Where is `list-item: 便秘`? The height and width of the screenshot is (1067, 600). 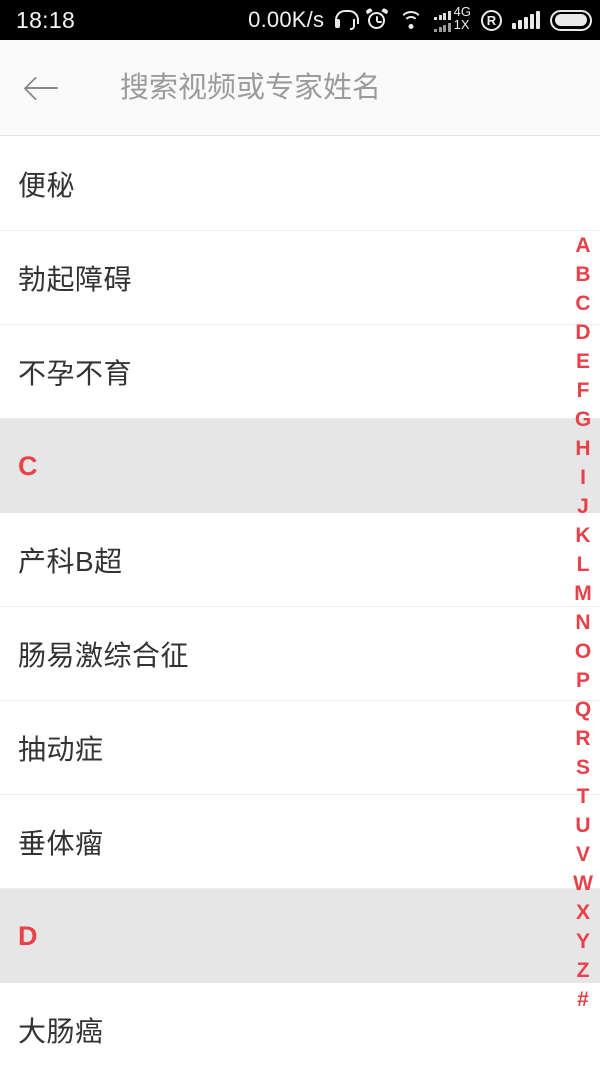 list-item: 便秘 is located at coordinates (300, 184).